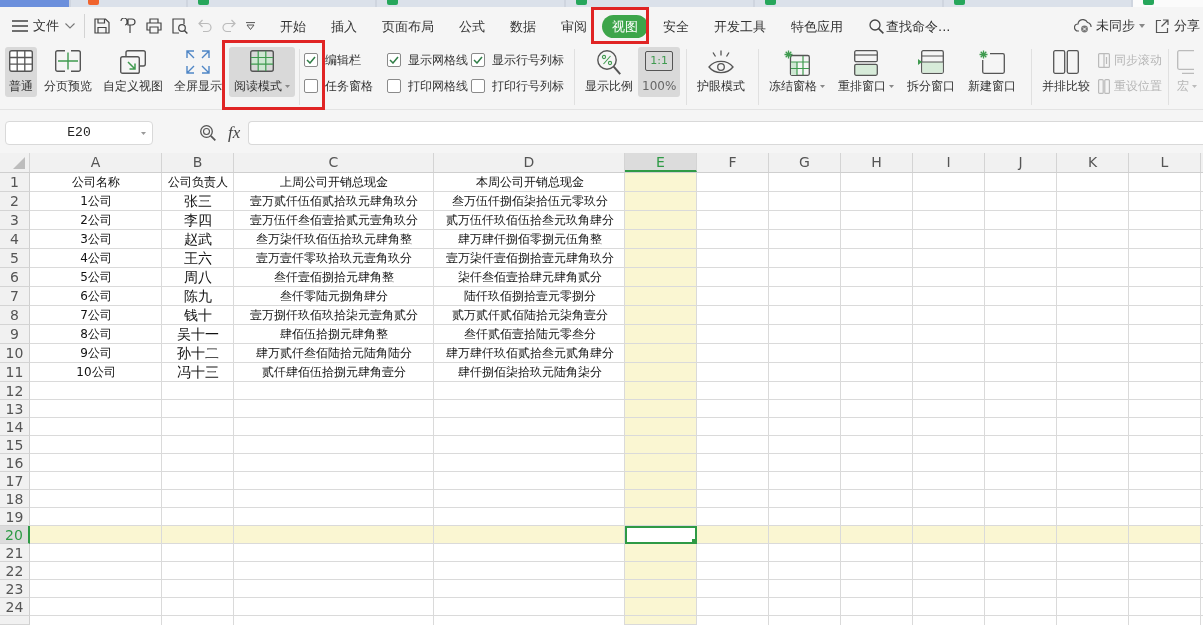  I want to click on selected-cell, so click(661, 535).